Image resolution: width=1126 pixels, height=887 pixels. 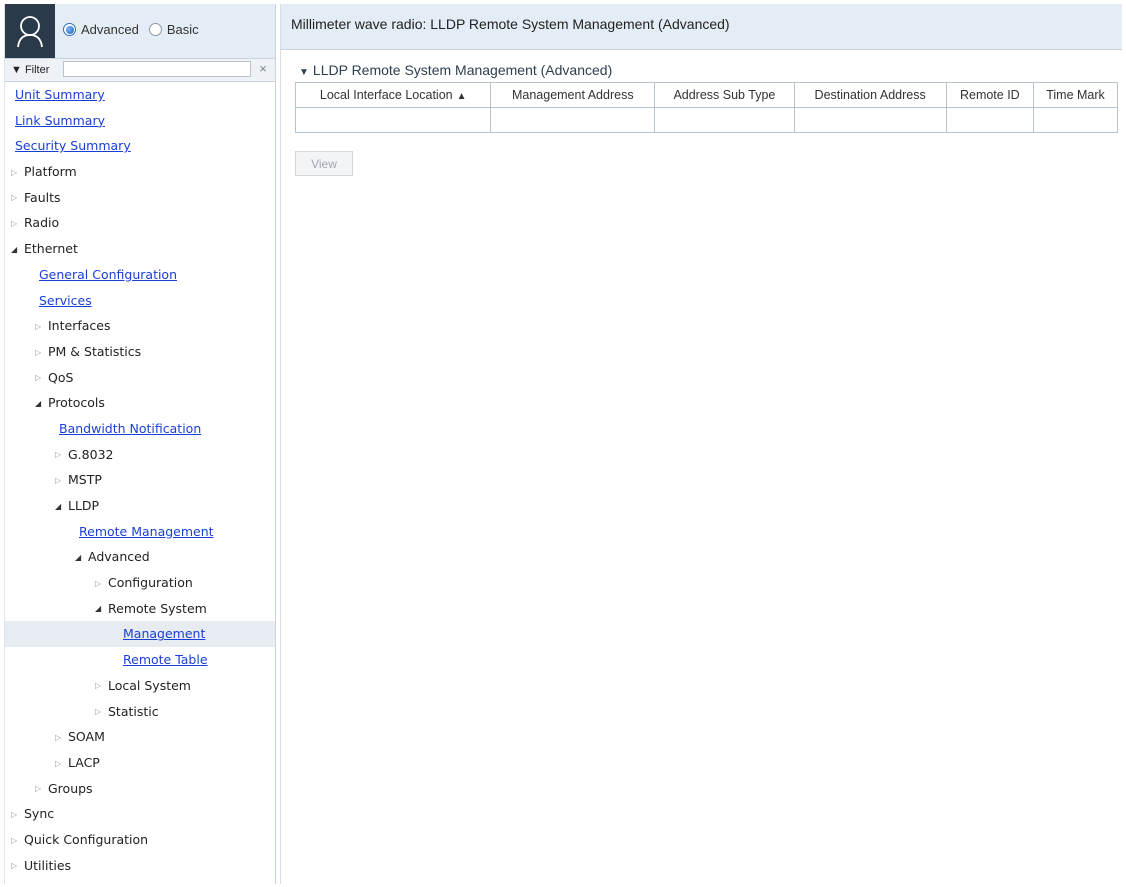 What do you see at coordinates (86, 737) in the screenshot?
I see `nav-item-label: SOAM` at bounding box center [86, 737].